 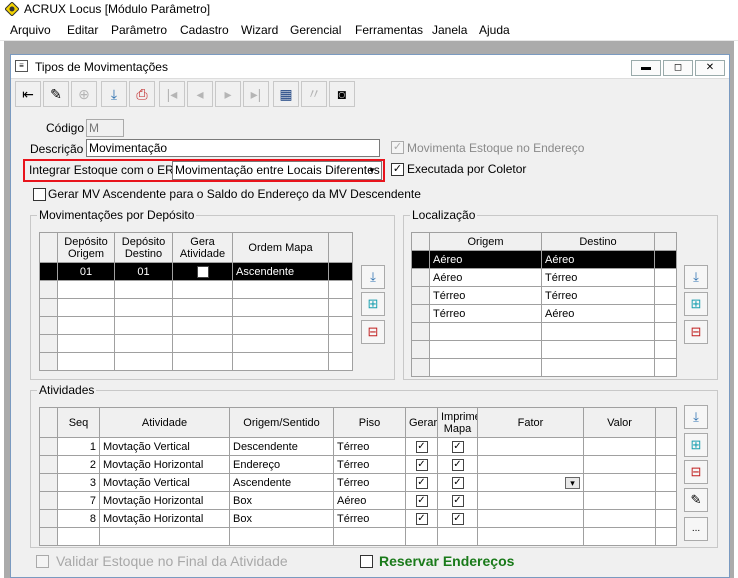 I want to click on localizacao-insert-icon: ⊞, so click(x=696, y=304).